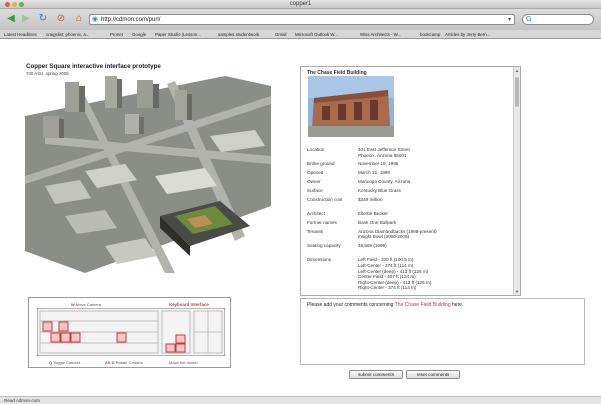  What do you see at coordinates (86, 304) in the screenshot?
I see `move-camera-label: W Move Camera` at bounding box center [86, 304].